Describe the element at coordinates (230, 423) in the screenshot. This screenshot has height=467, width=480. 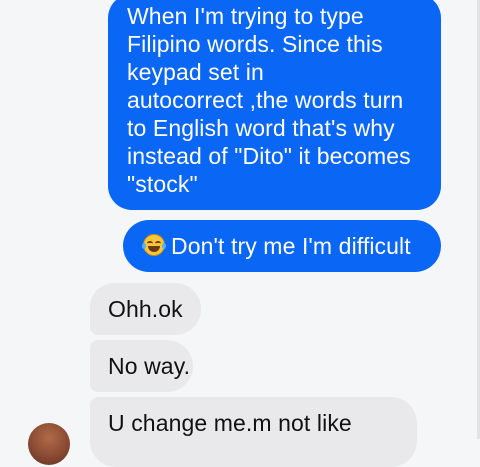
I see `message-text: U change me.m not like` at that location.